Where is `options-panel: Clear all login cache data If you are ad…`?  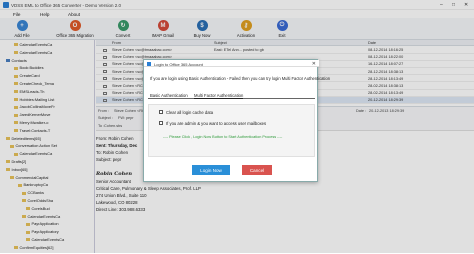
options-panel: Clear all login cache data If you are ad… is located at coordinates (231, 130).